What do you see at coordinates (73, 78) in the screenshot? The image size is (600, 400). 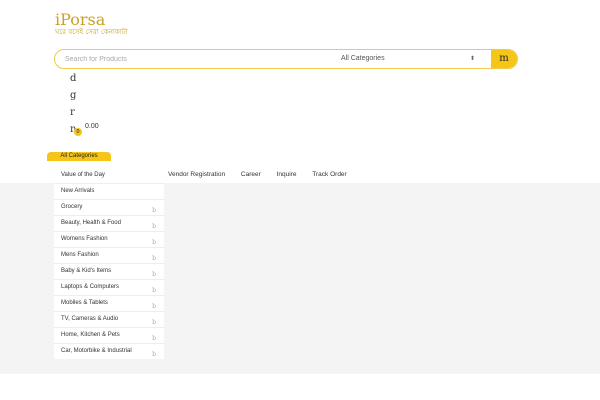 I see `account-icon: d` at bounding box center [73, 78].